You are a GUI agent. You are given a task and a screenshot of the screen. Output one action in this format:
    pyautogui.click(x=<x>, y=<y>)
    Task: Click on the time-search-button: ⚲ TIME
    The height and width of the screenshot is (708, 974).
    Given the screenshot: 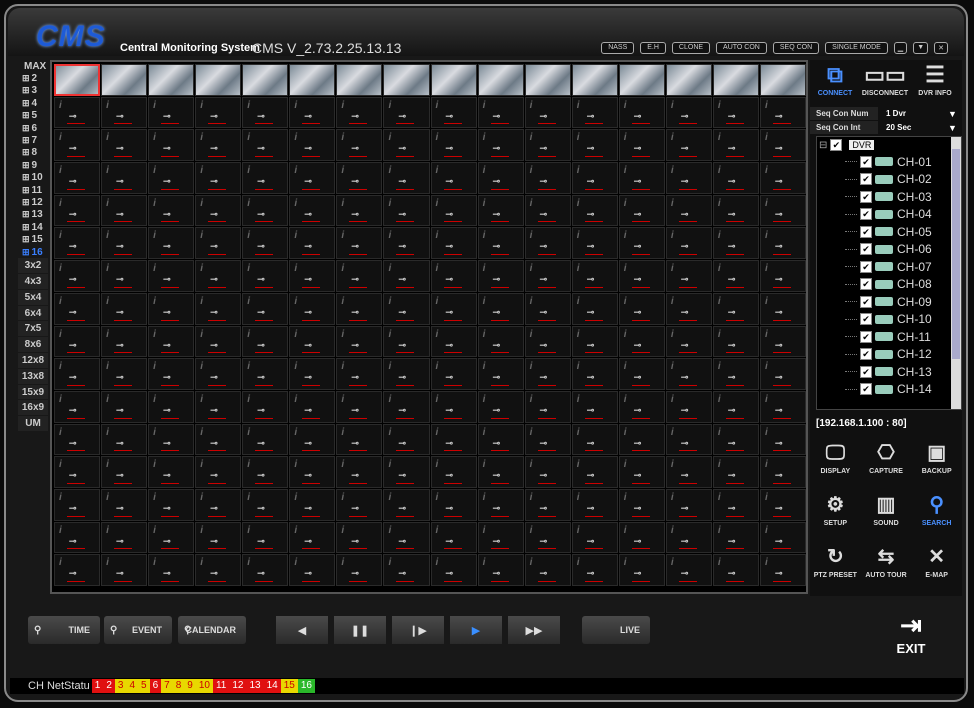 What is the action you would take?
    pyautogui.click(x=64, y=630)
    